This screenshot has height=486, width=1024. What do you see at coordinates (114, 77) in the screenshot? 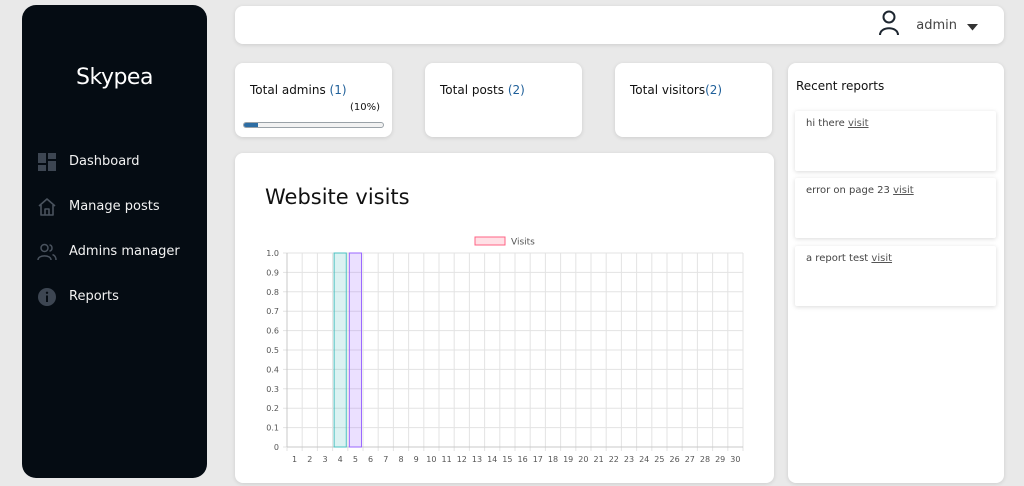
I see `brand-logo: Skypea` at bounding box center [114, 77].